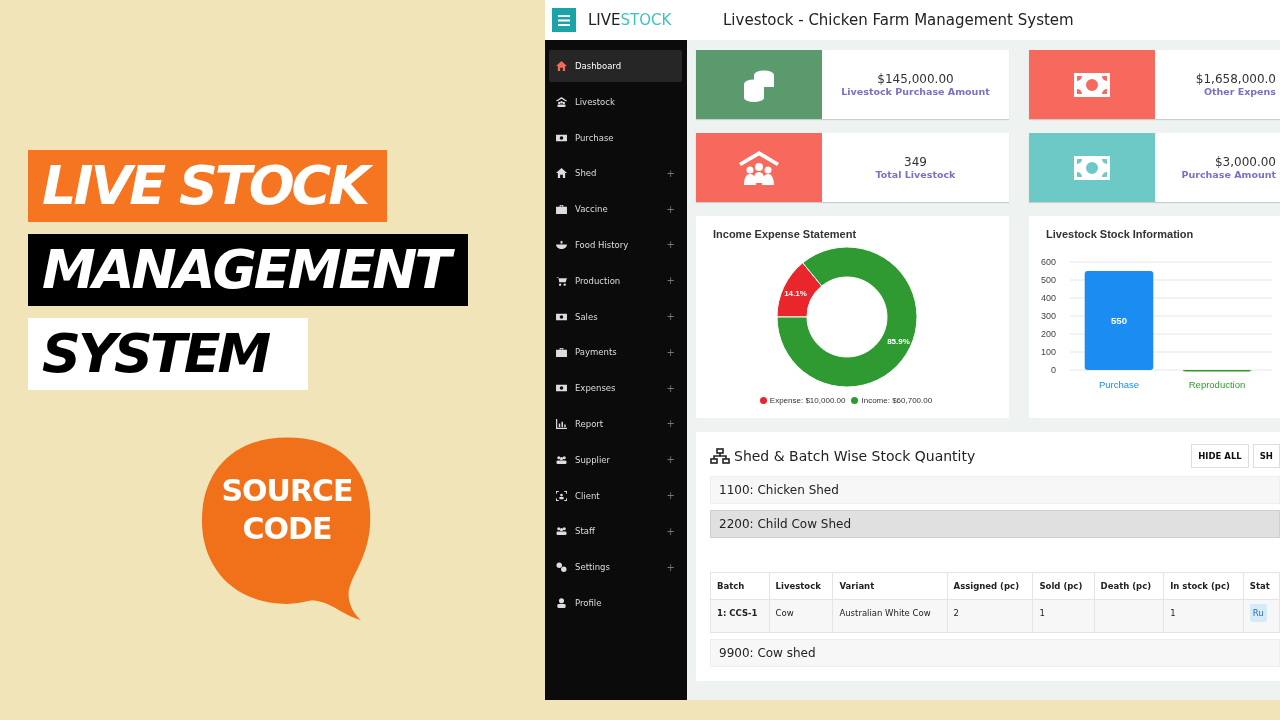 The height and width of the screenshot is (720, 1280). What do you see at coordinates (1048, 334) in the screenshot?
I see `axis-tick-label: 200` at bounding box center [1048, 334].